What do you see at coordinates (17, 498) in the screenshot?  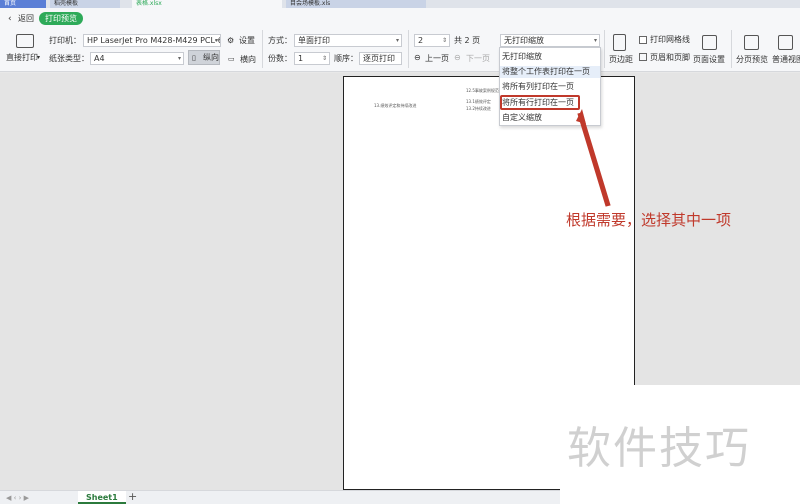 I see `sheet-nav-icon: ◀ ‹ › ▶` at bounding box center [17, 498].